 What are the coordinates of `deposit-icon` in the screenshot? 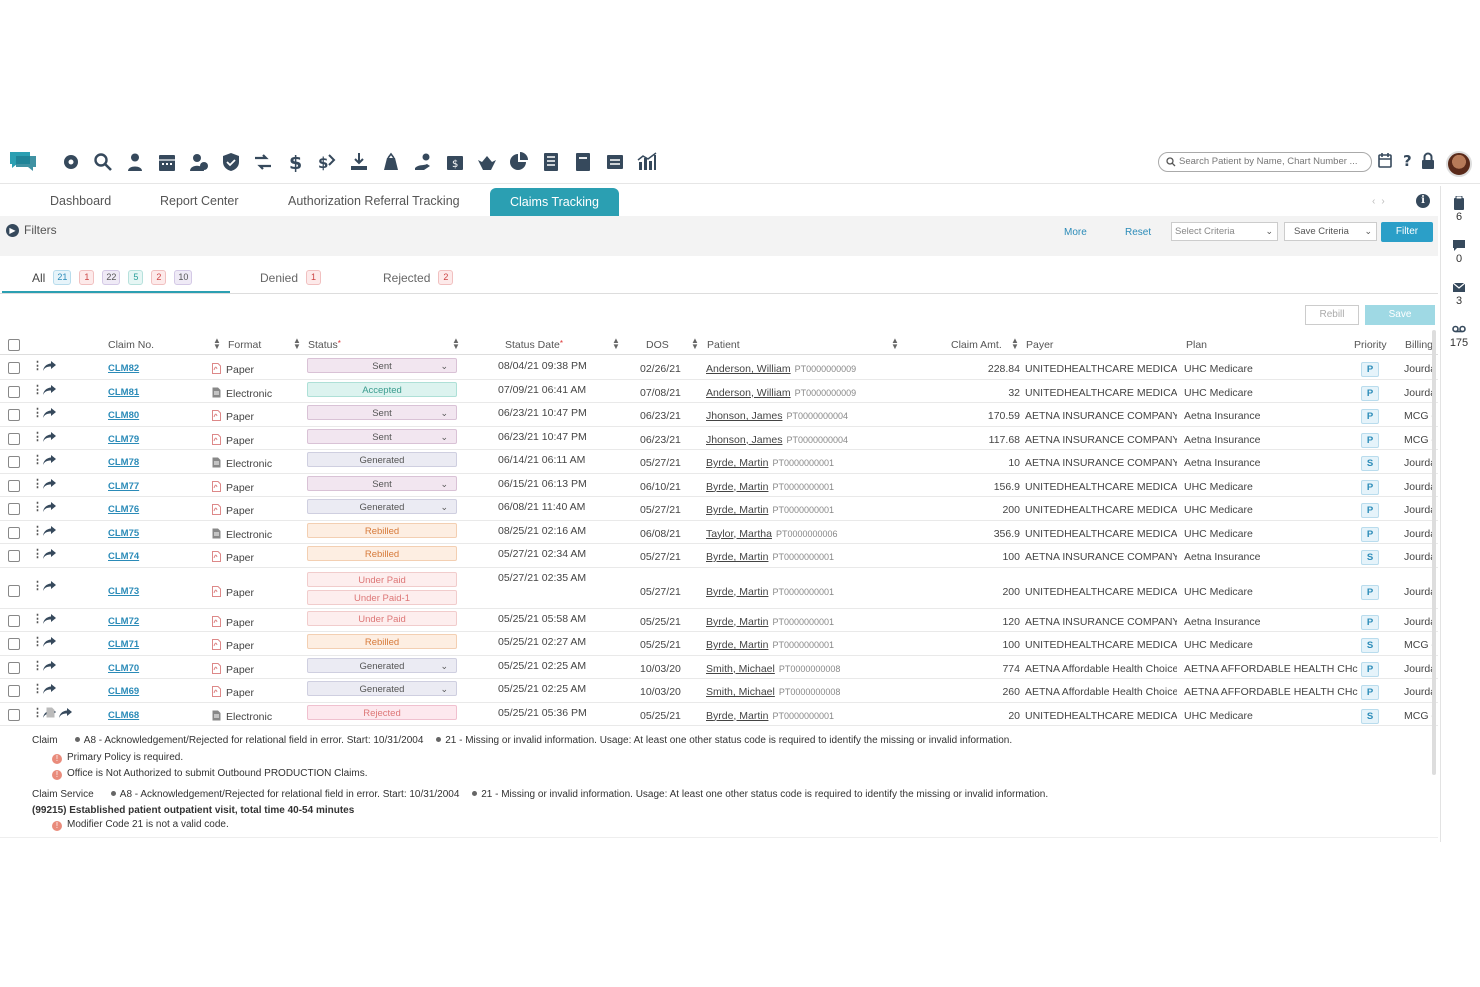 It's located at (359, 162).